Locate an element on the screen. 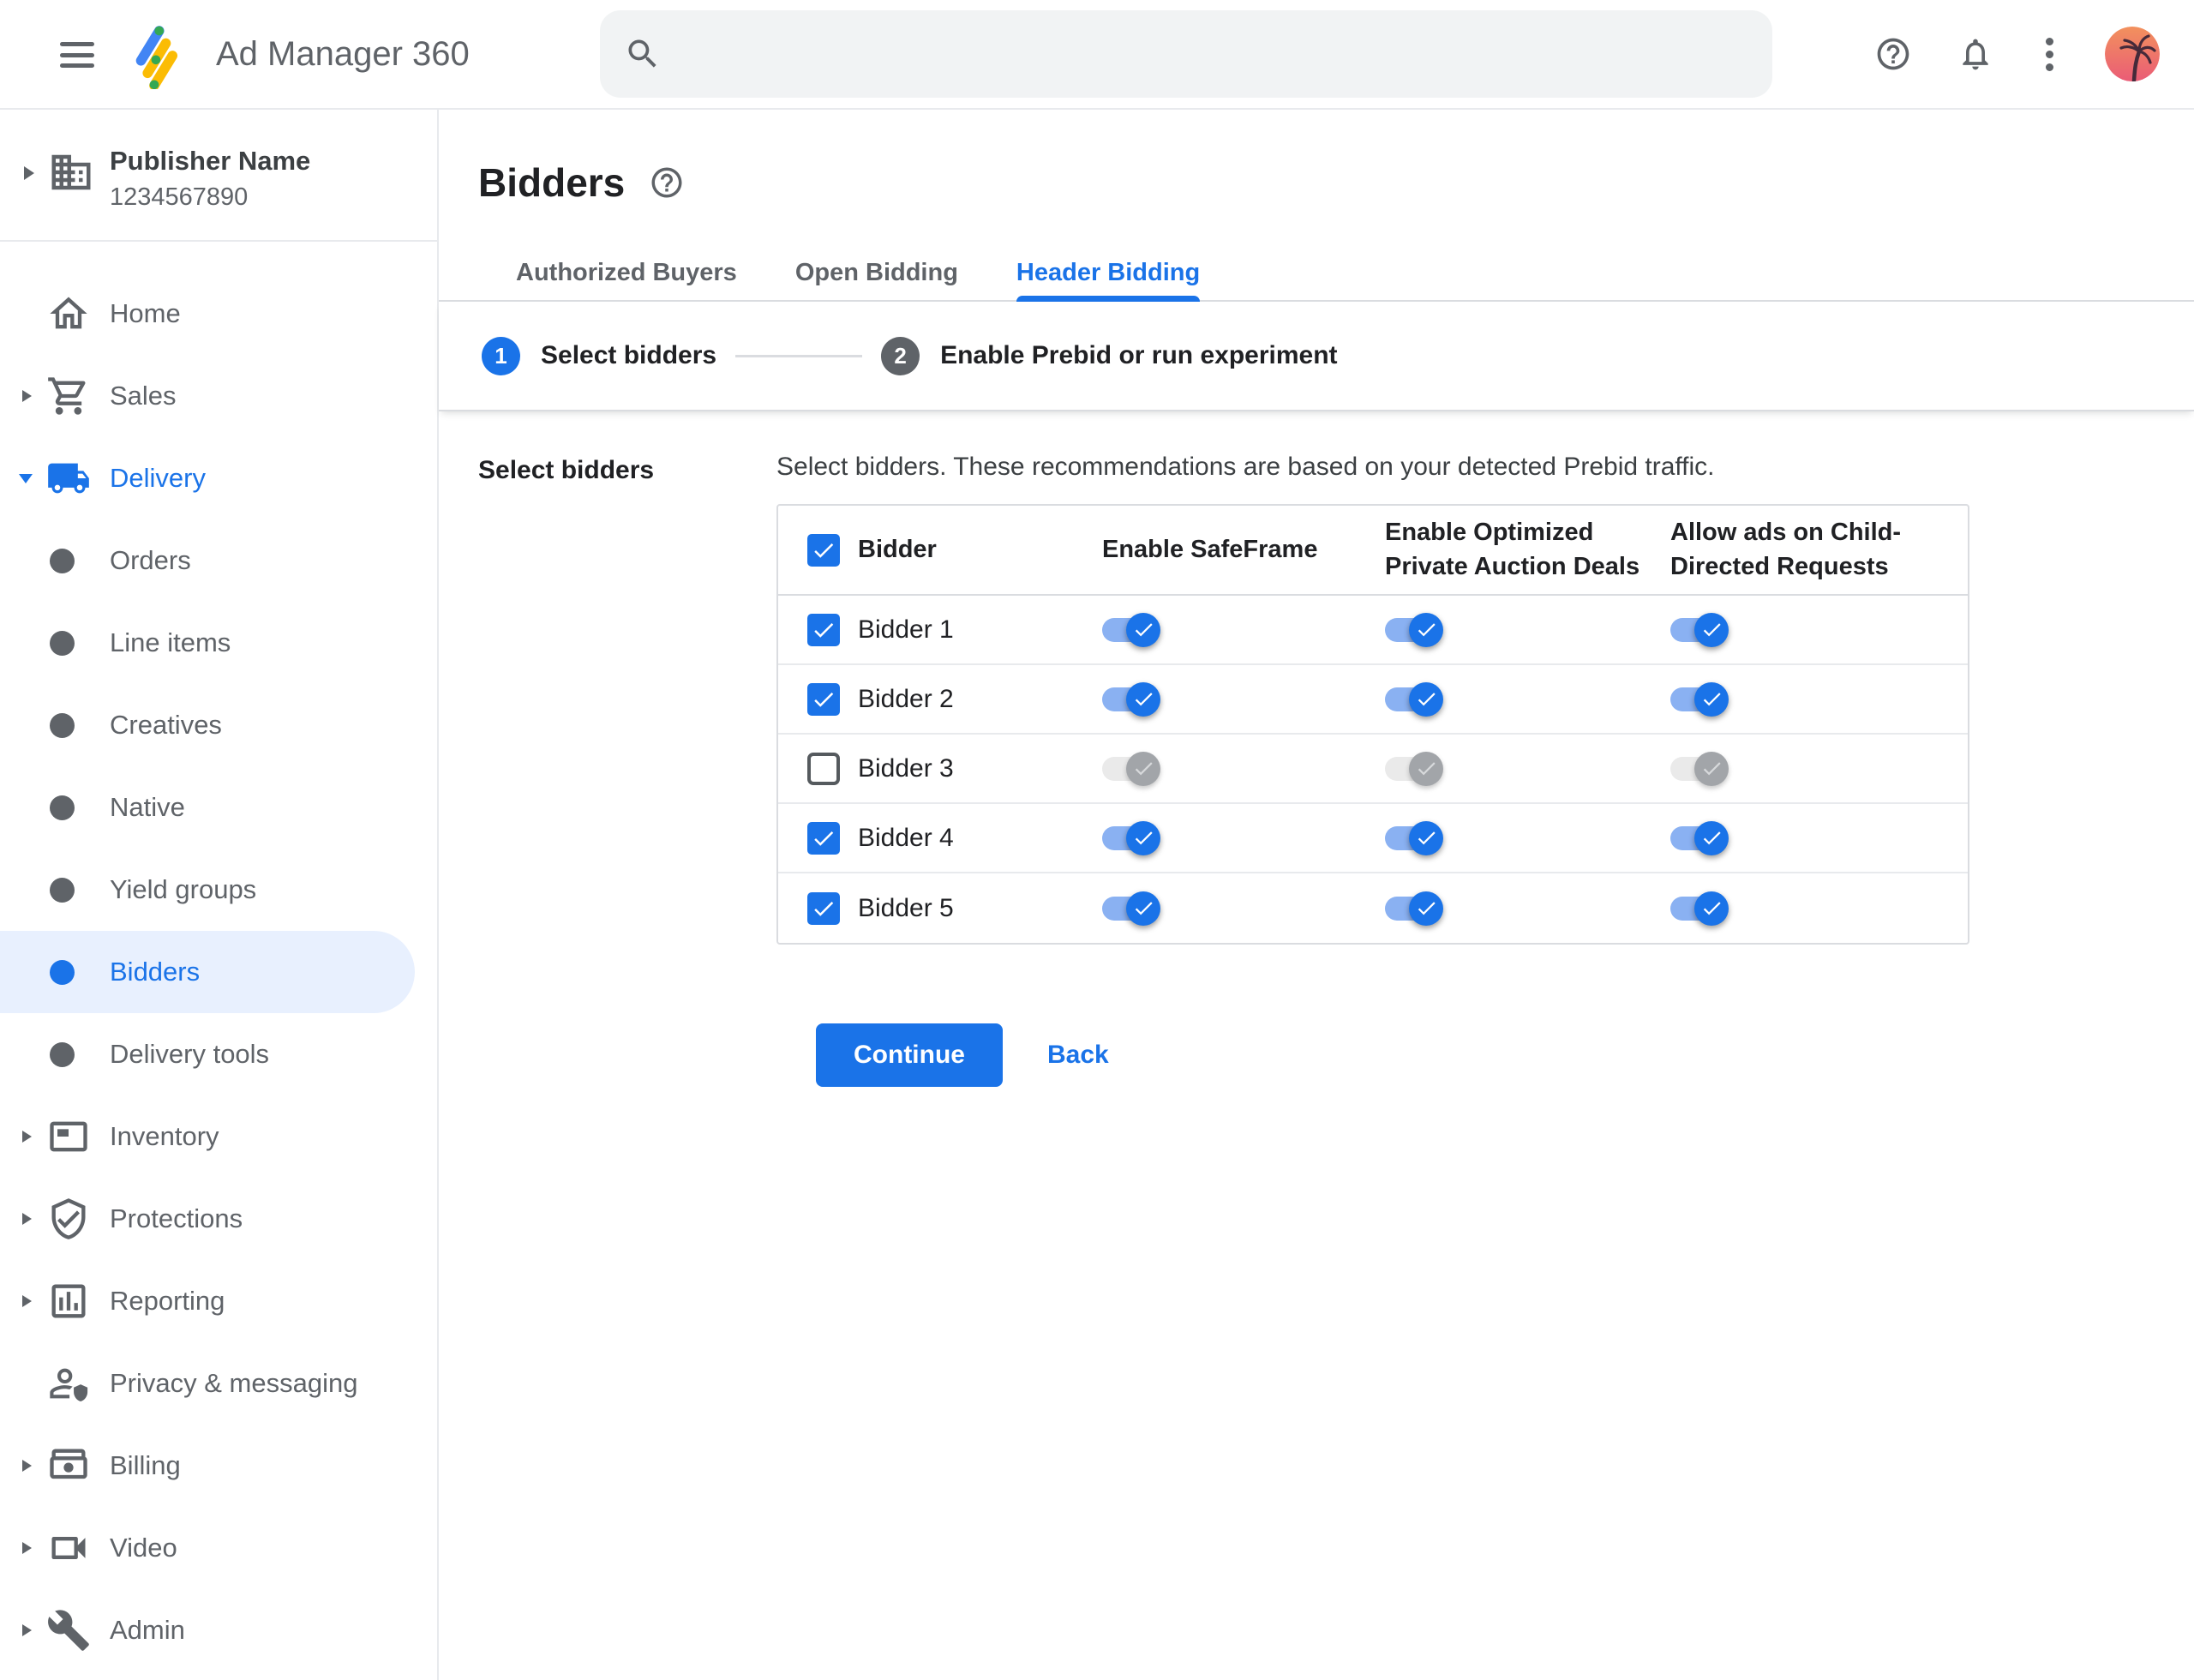  sidebar-item-delivery: Delivery is located at coordinates (218, 478).